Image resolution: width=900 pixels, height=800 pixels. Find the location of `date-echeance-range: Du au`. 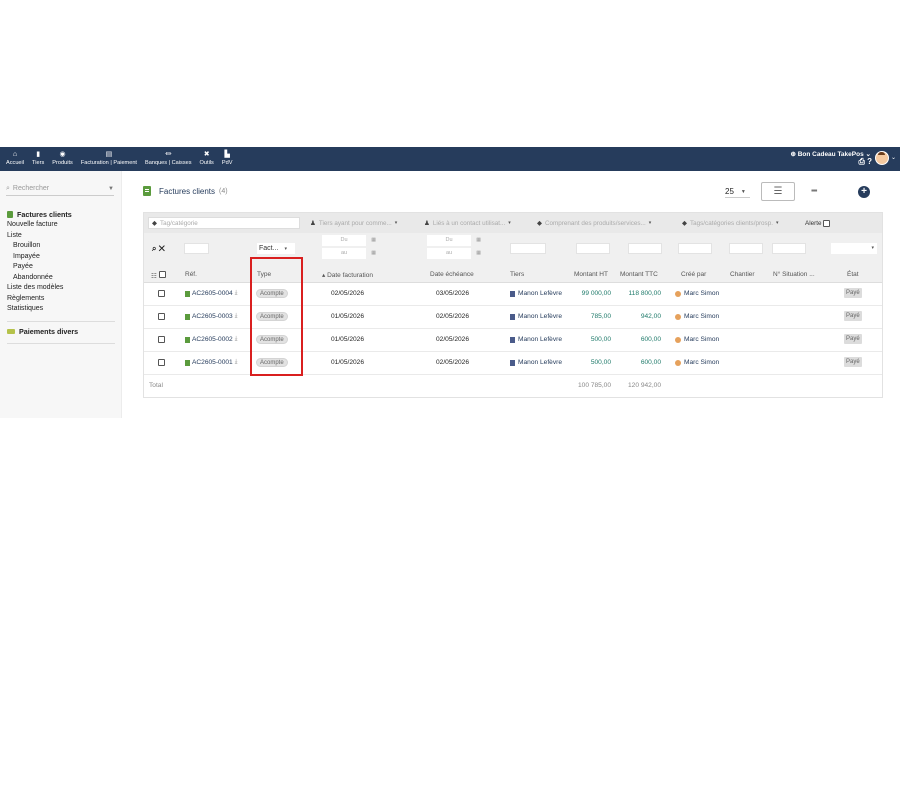

date-echeance-range: Du au is located at coordinates (454, 248).